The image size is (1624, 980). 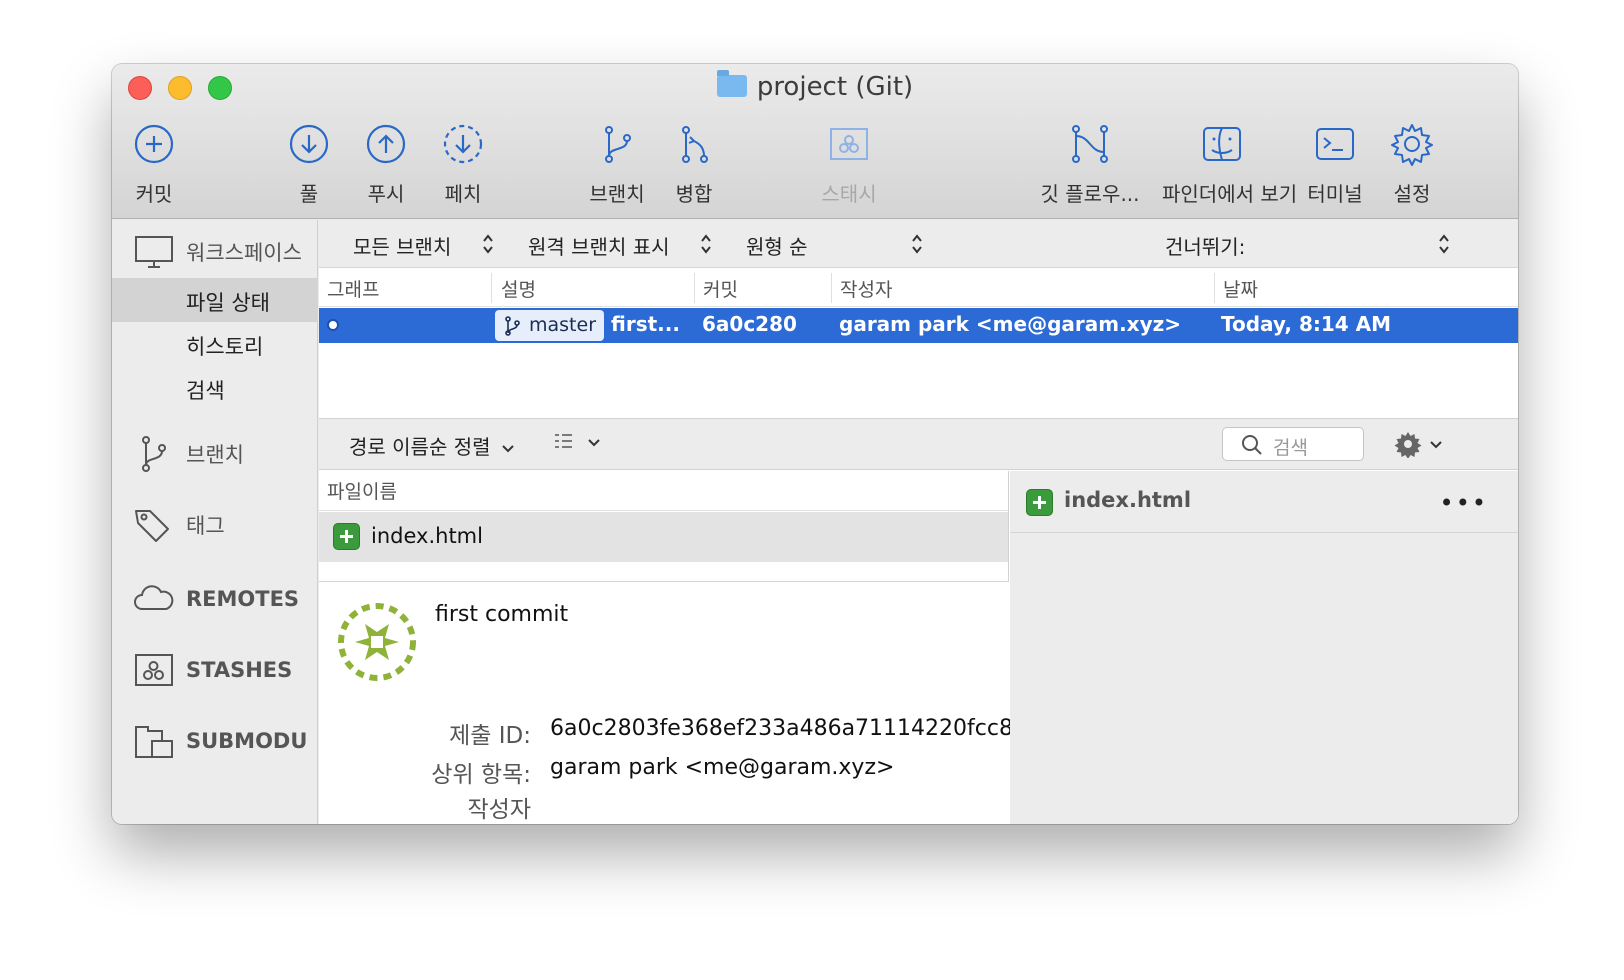 What do you see at coordinates (1229, 164) in the screenshot?
I see `show-in-finder-button: 파인더에서 보기` at bounding box center [1229, 164].